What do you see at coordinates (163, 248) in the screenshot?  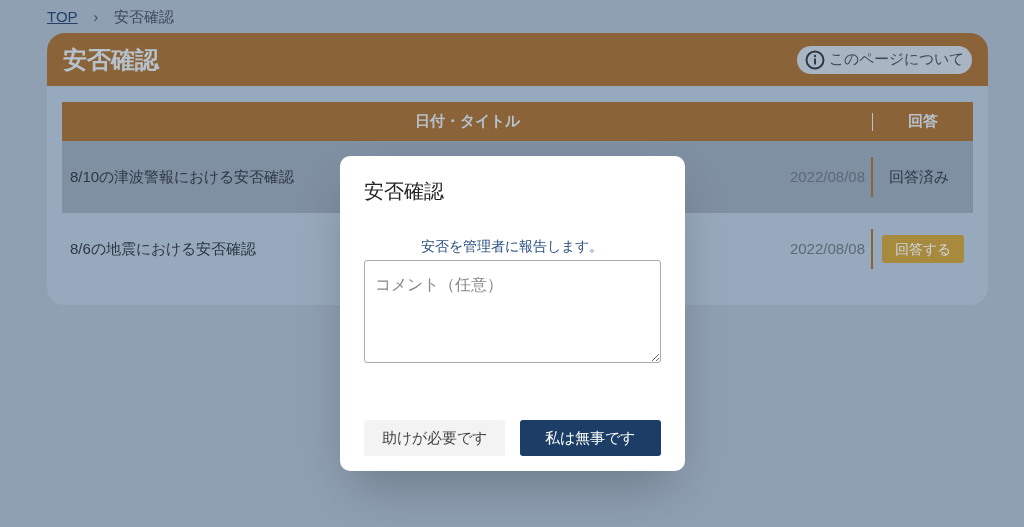 I see `row-title: 8/6の地震における安否確認` at bounding box center [163, 248].